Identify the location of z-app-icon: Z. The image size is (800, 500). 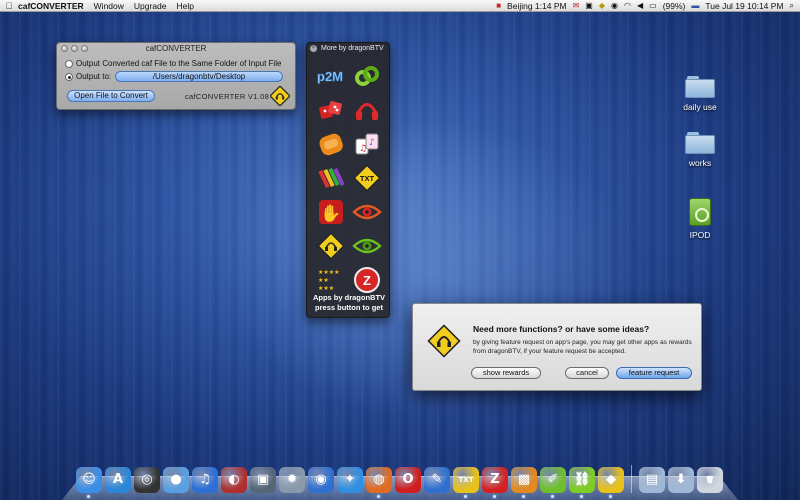
(495, 482).